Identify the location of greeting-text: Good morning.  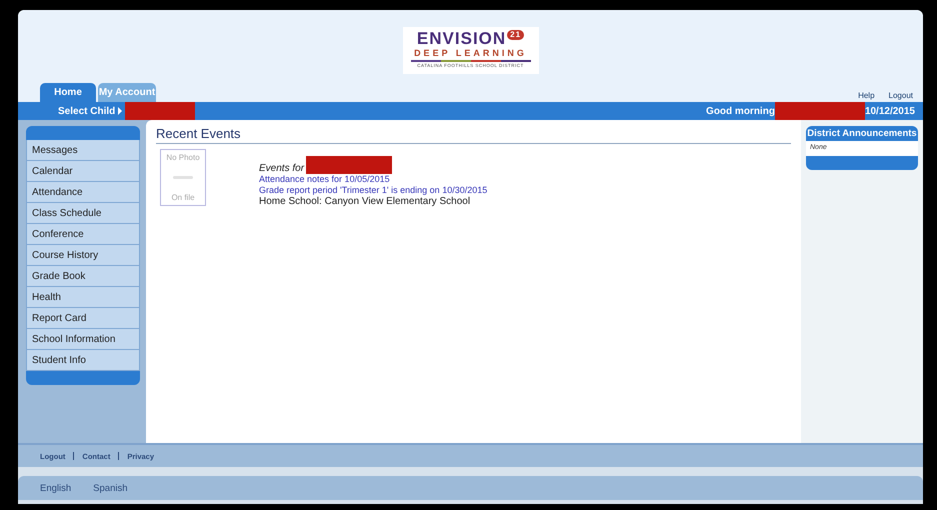
(740, 111).